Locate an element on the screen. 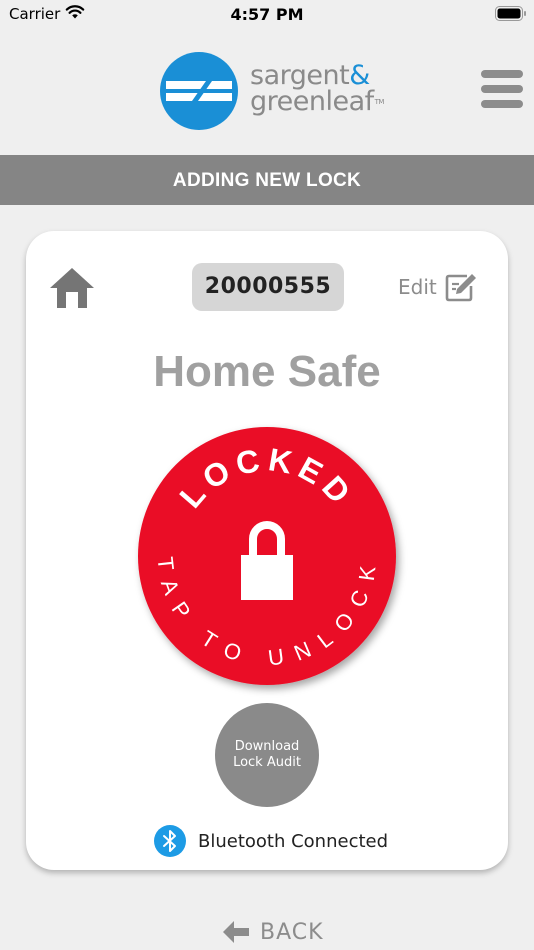  lock-name: Home Safe is located at coordinates (267, 371).